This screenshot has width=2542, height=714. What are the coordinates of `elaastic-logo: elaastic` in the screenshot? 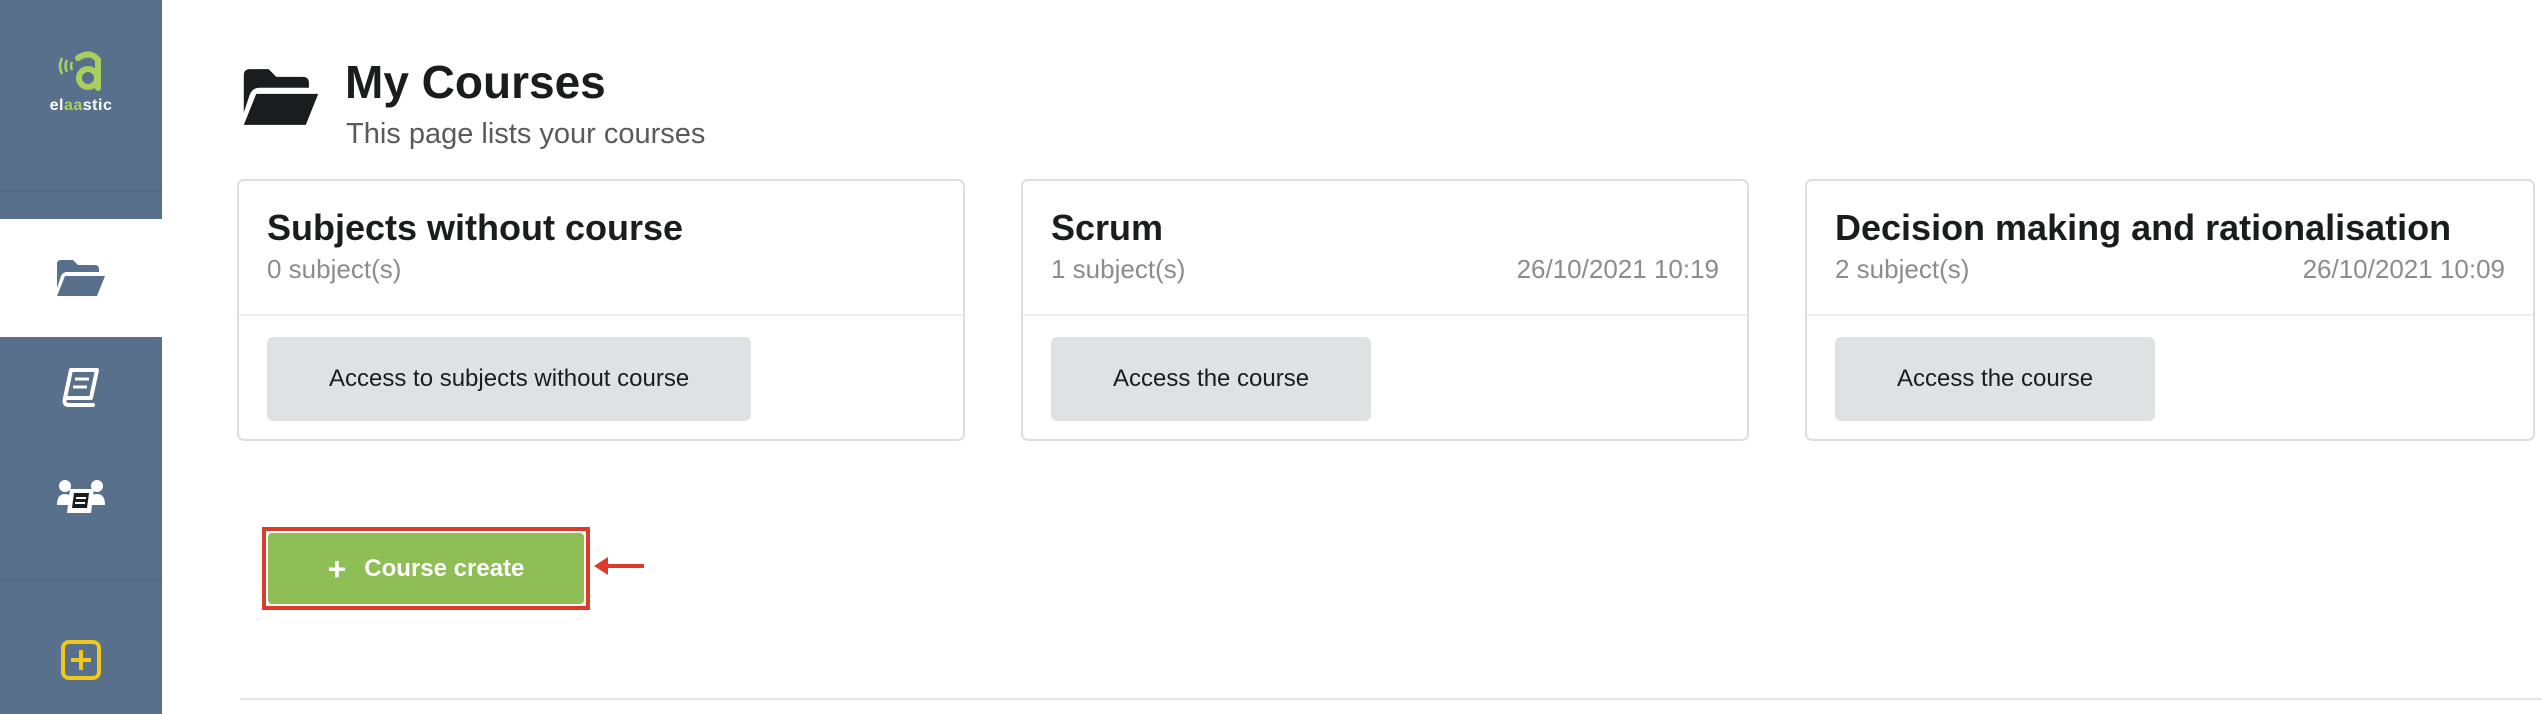 It's located at (81, 90).